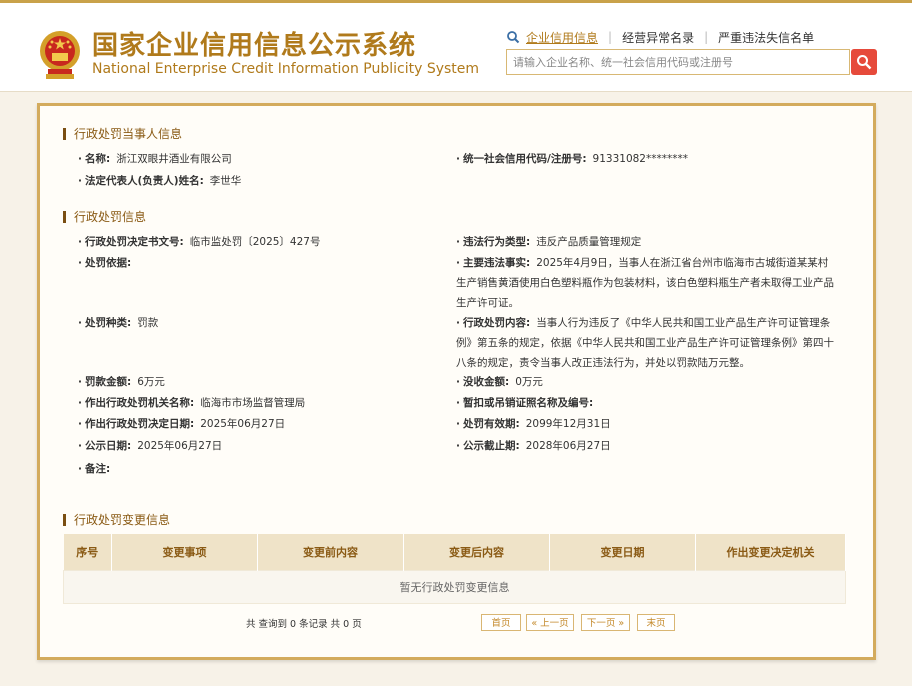 The width and height of the screenshot is (912, 686). What do you see at coordinates (87, 552) in the screenshot?
I see `column-header: 序号` at bounding box center [87, 552].